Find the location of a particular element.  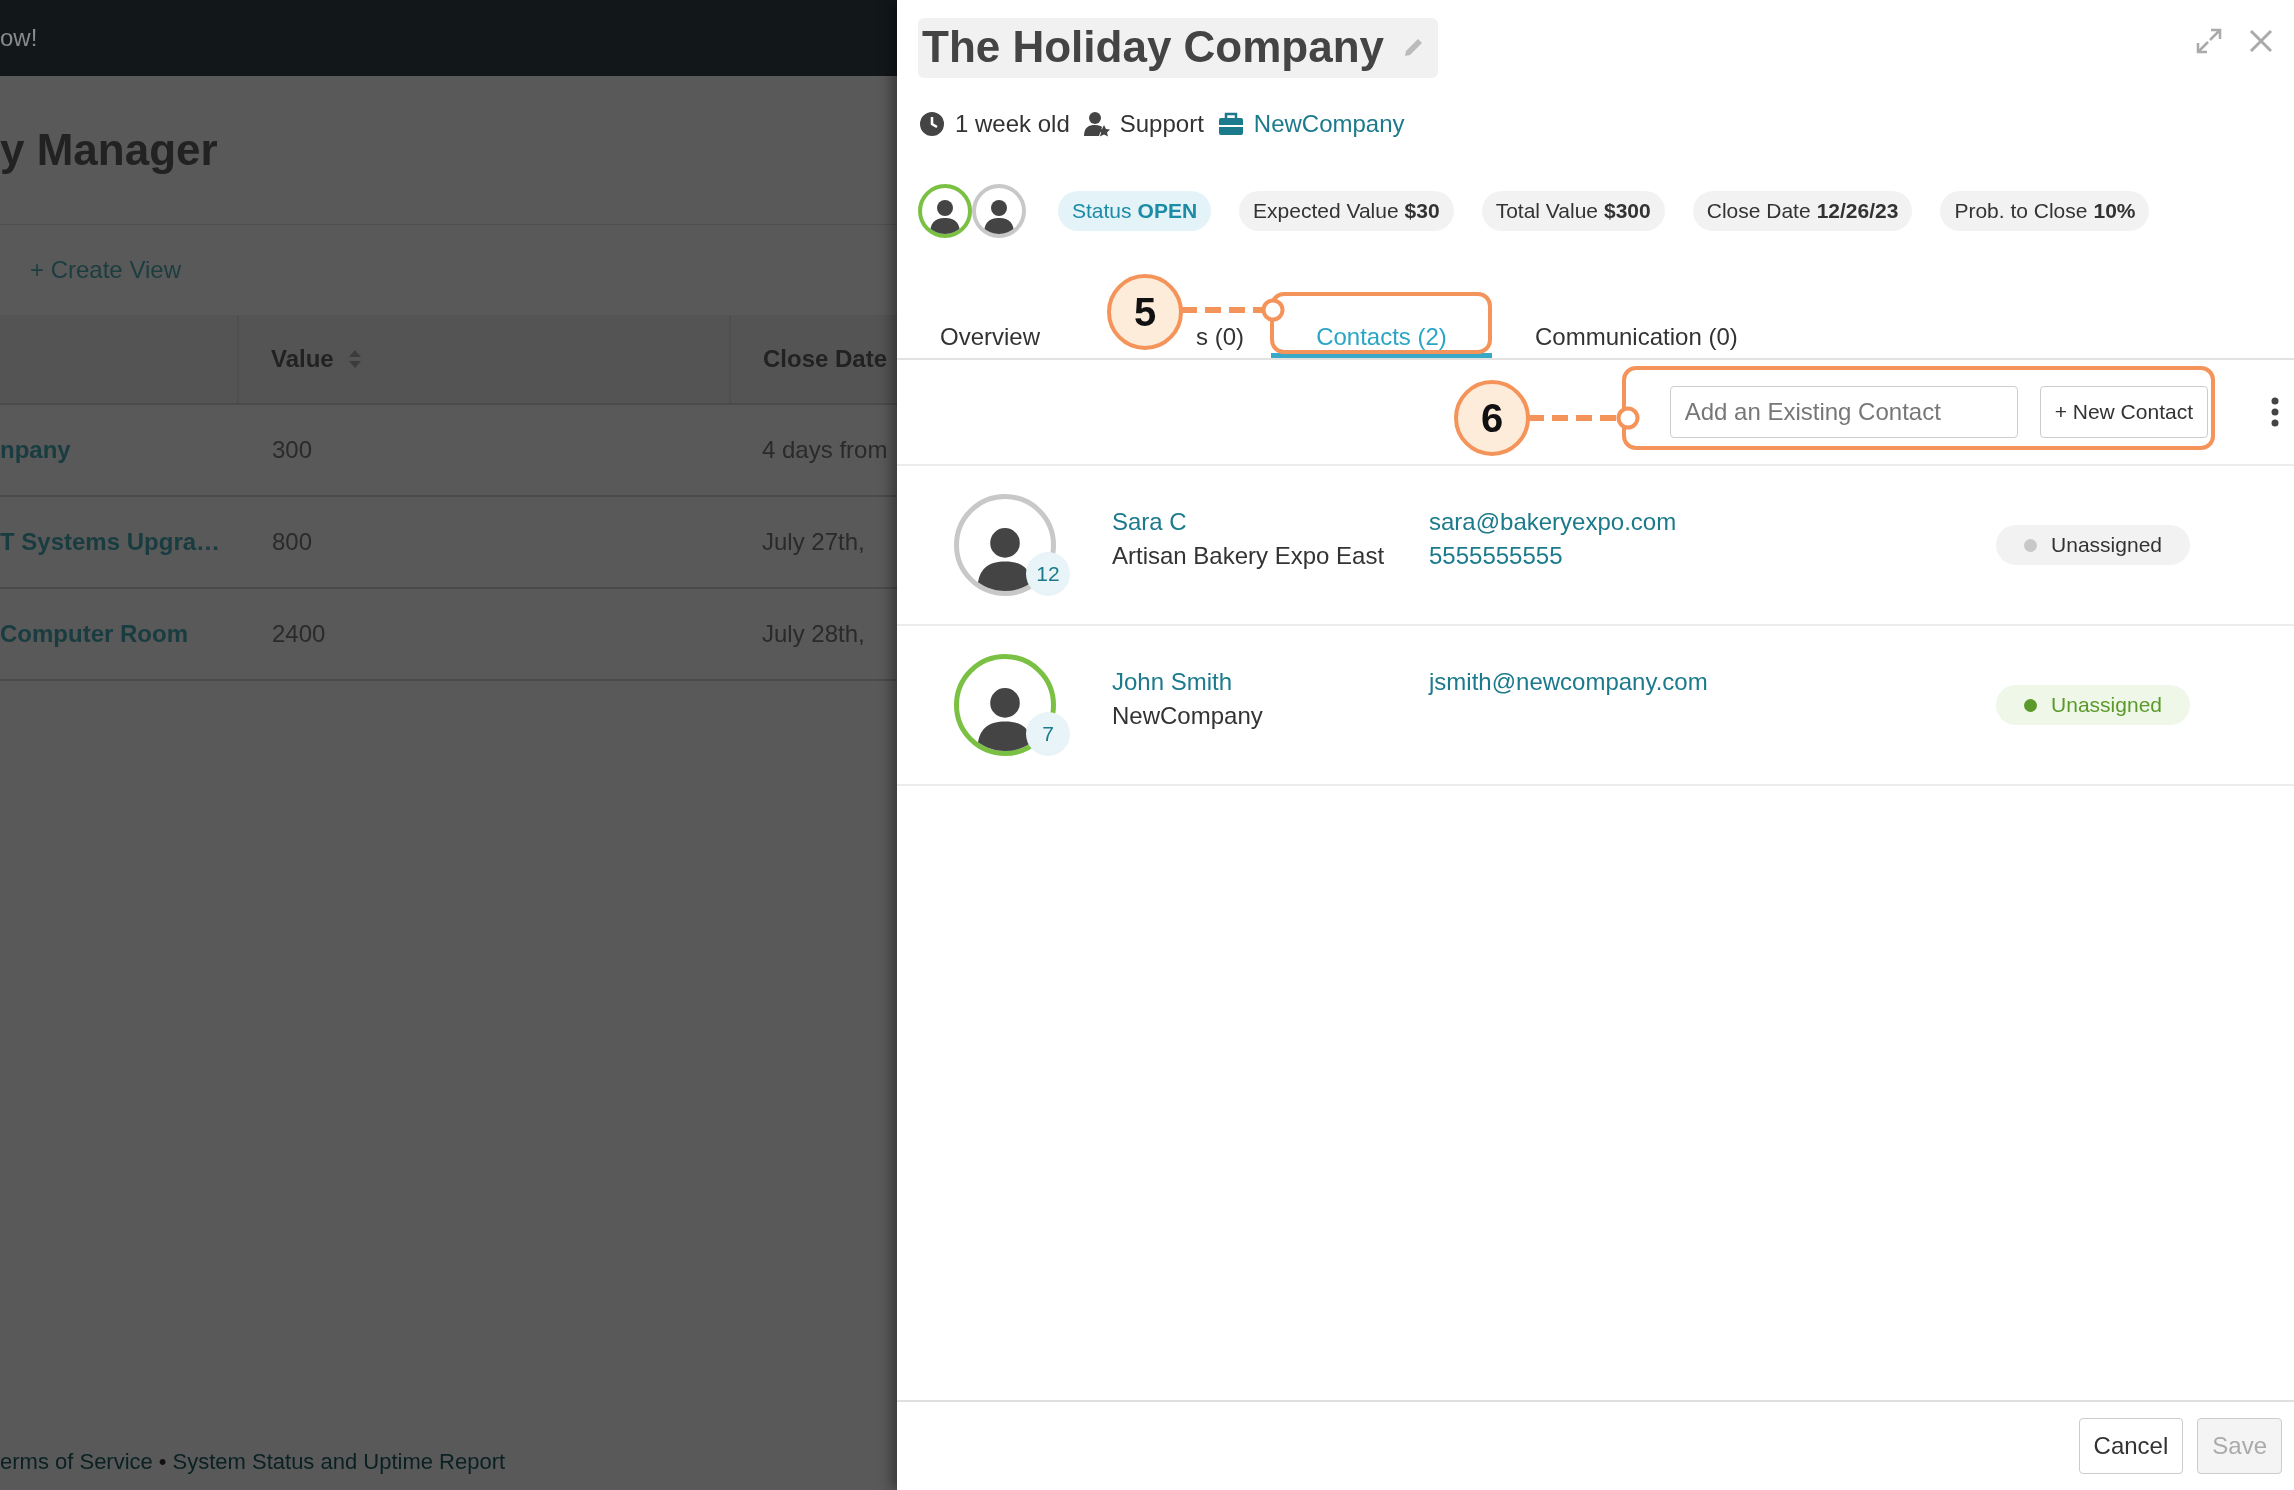

contact-company: NewCompany is located at coordinates (1188, 716).